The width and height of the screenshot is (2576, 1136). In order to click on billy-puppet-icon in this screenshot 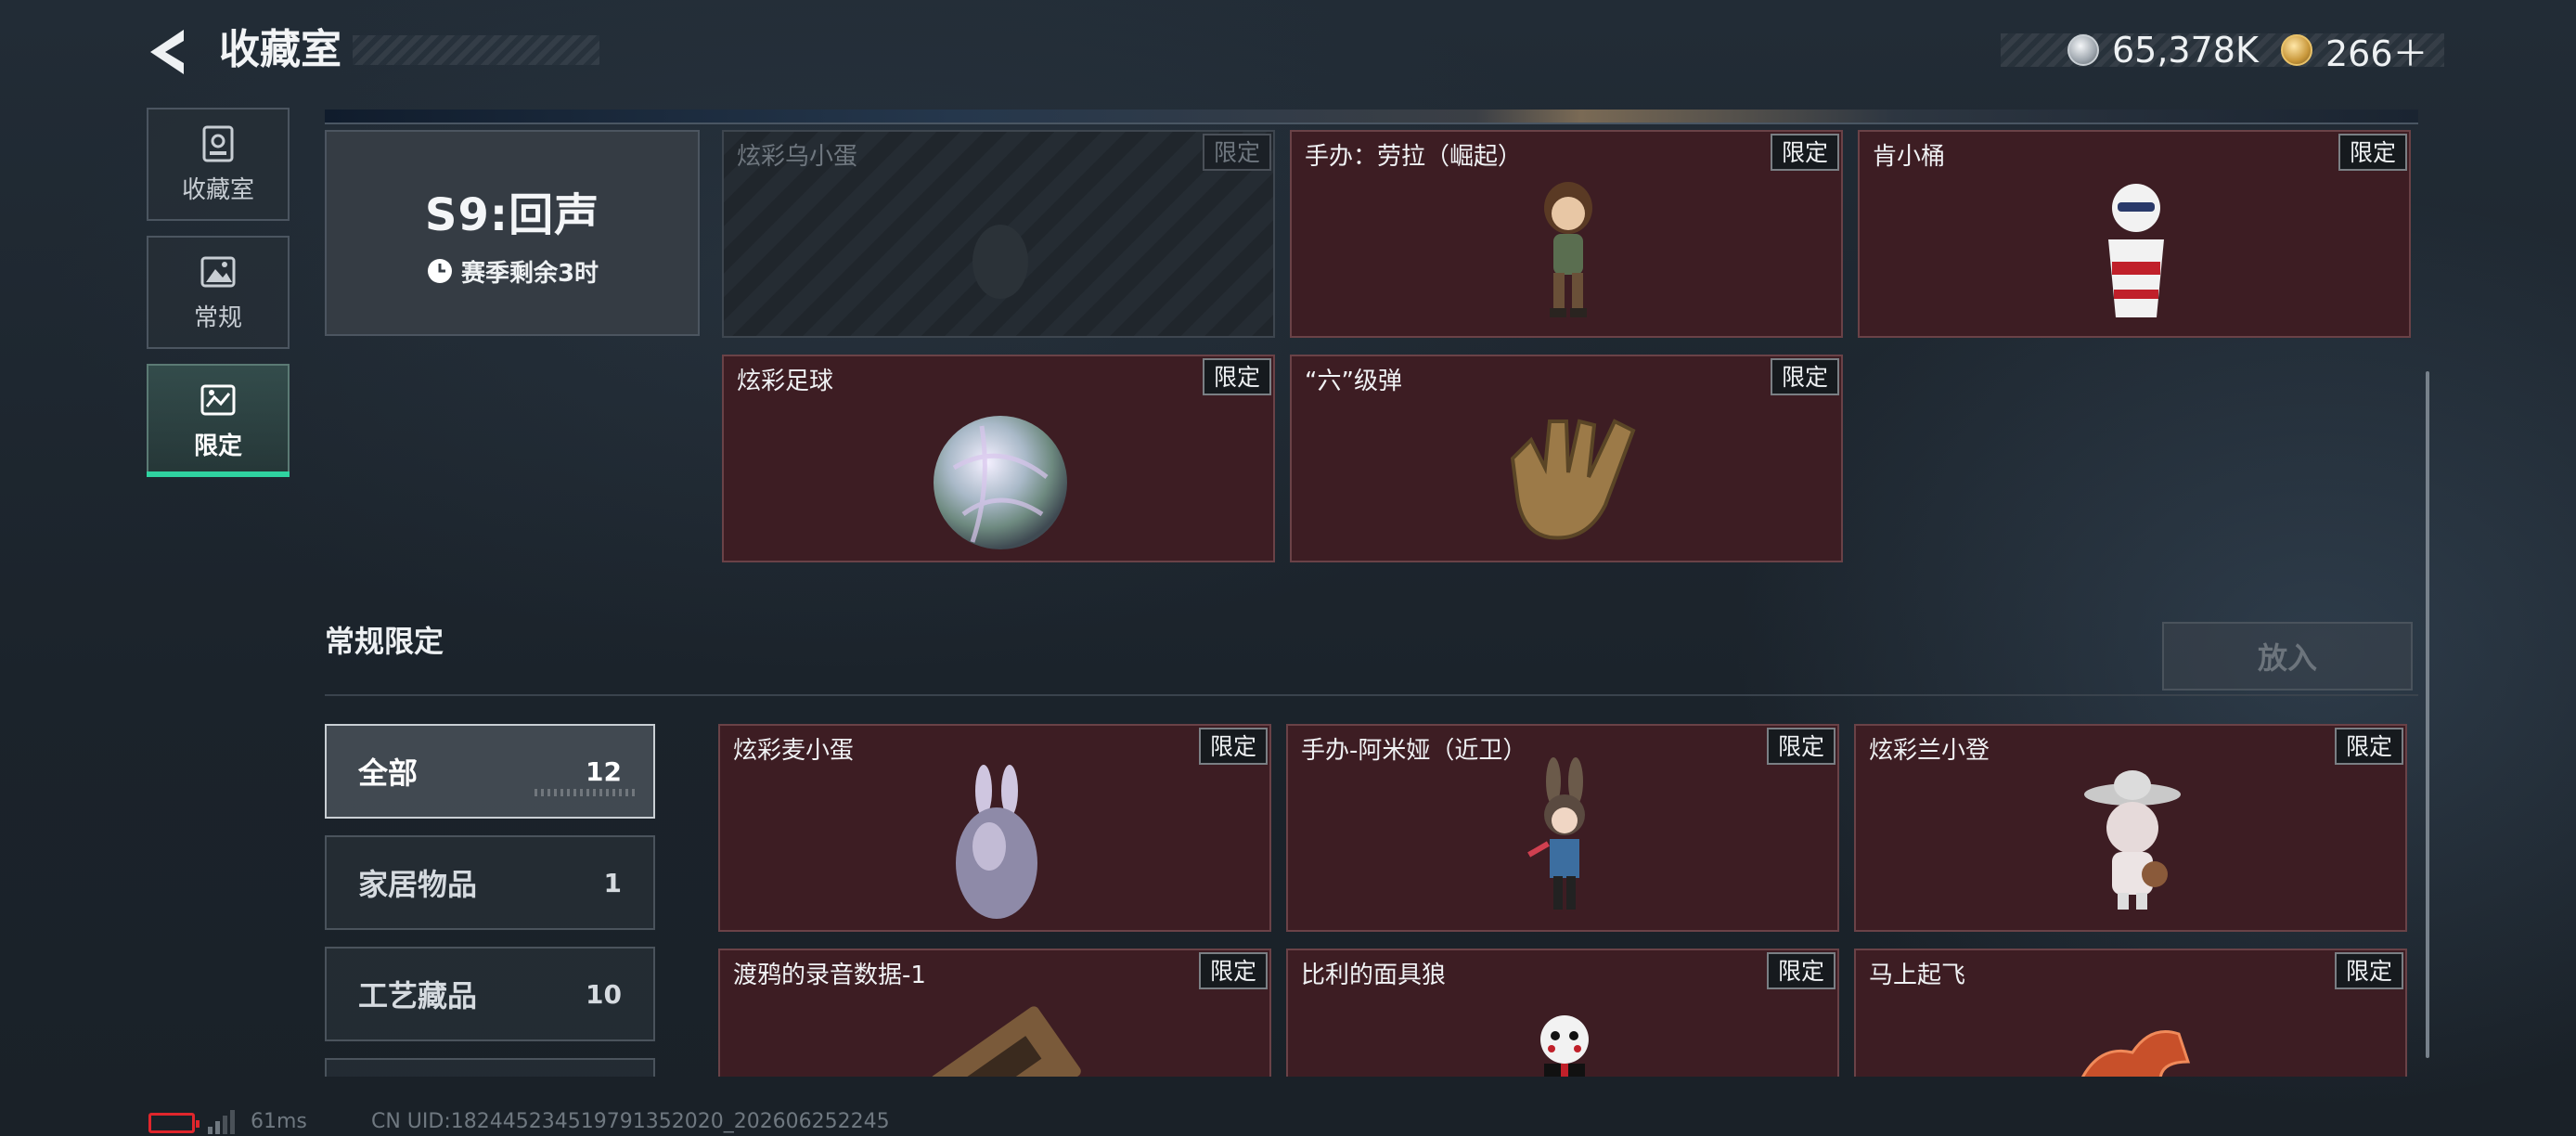, I will do `click(1564, 1046)`.